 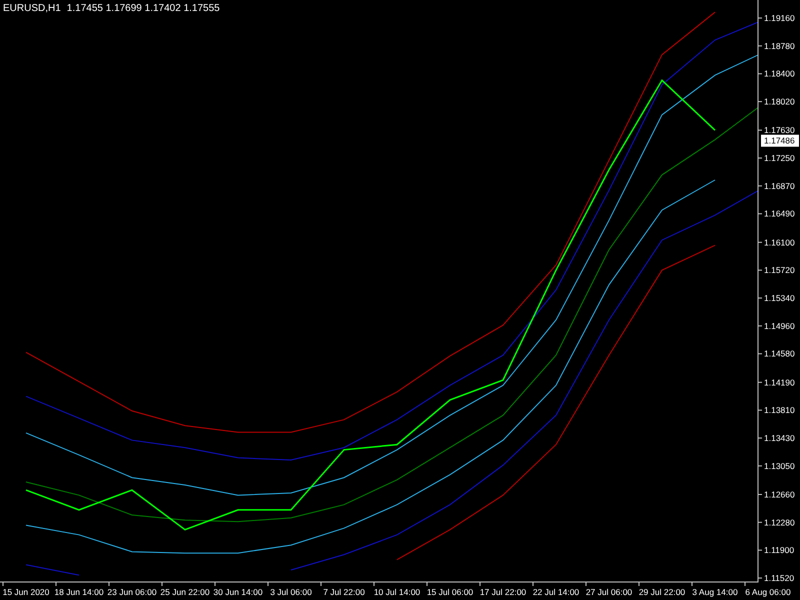 What do you see at coordinates (779, 578) in the screenshot?
I see `axis-label: 1.11520` at bounding box center [779, 578].